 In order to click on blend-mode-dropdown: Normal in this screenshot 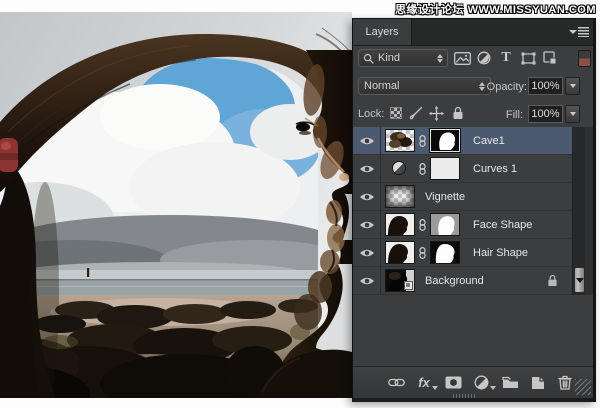, I will do `click(424, 86)`.